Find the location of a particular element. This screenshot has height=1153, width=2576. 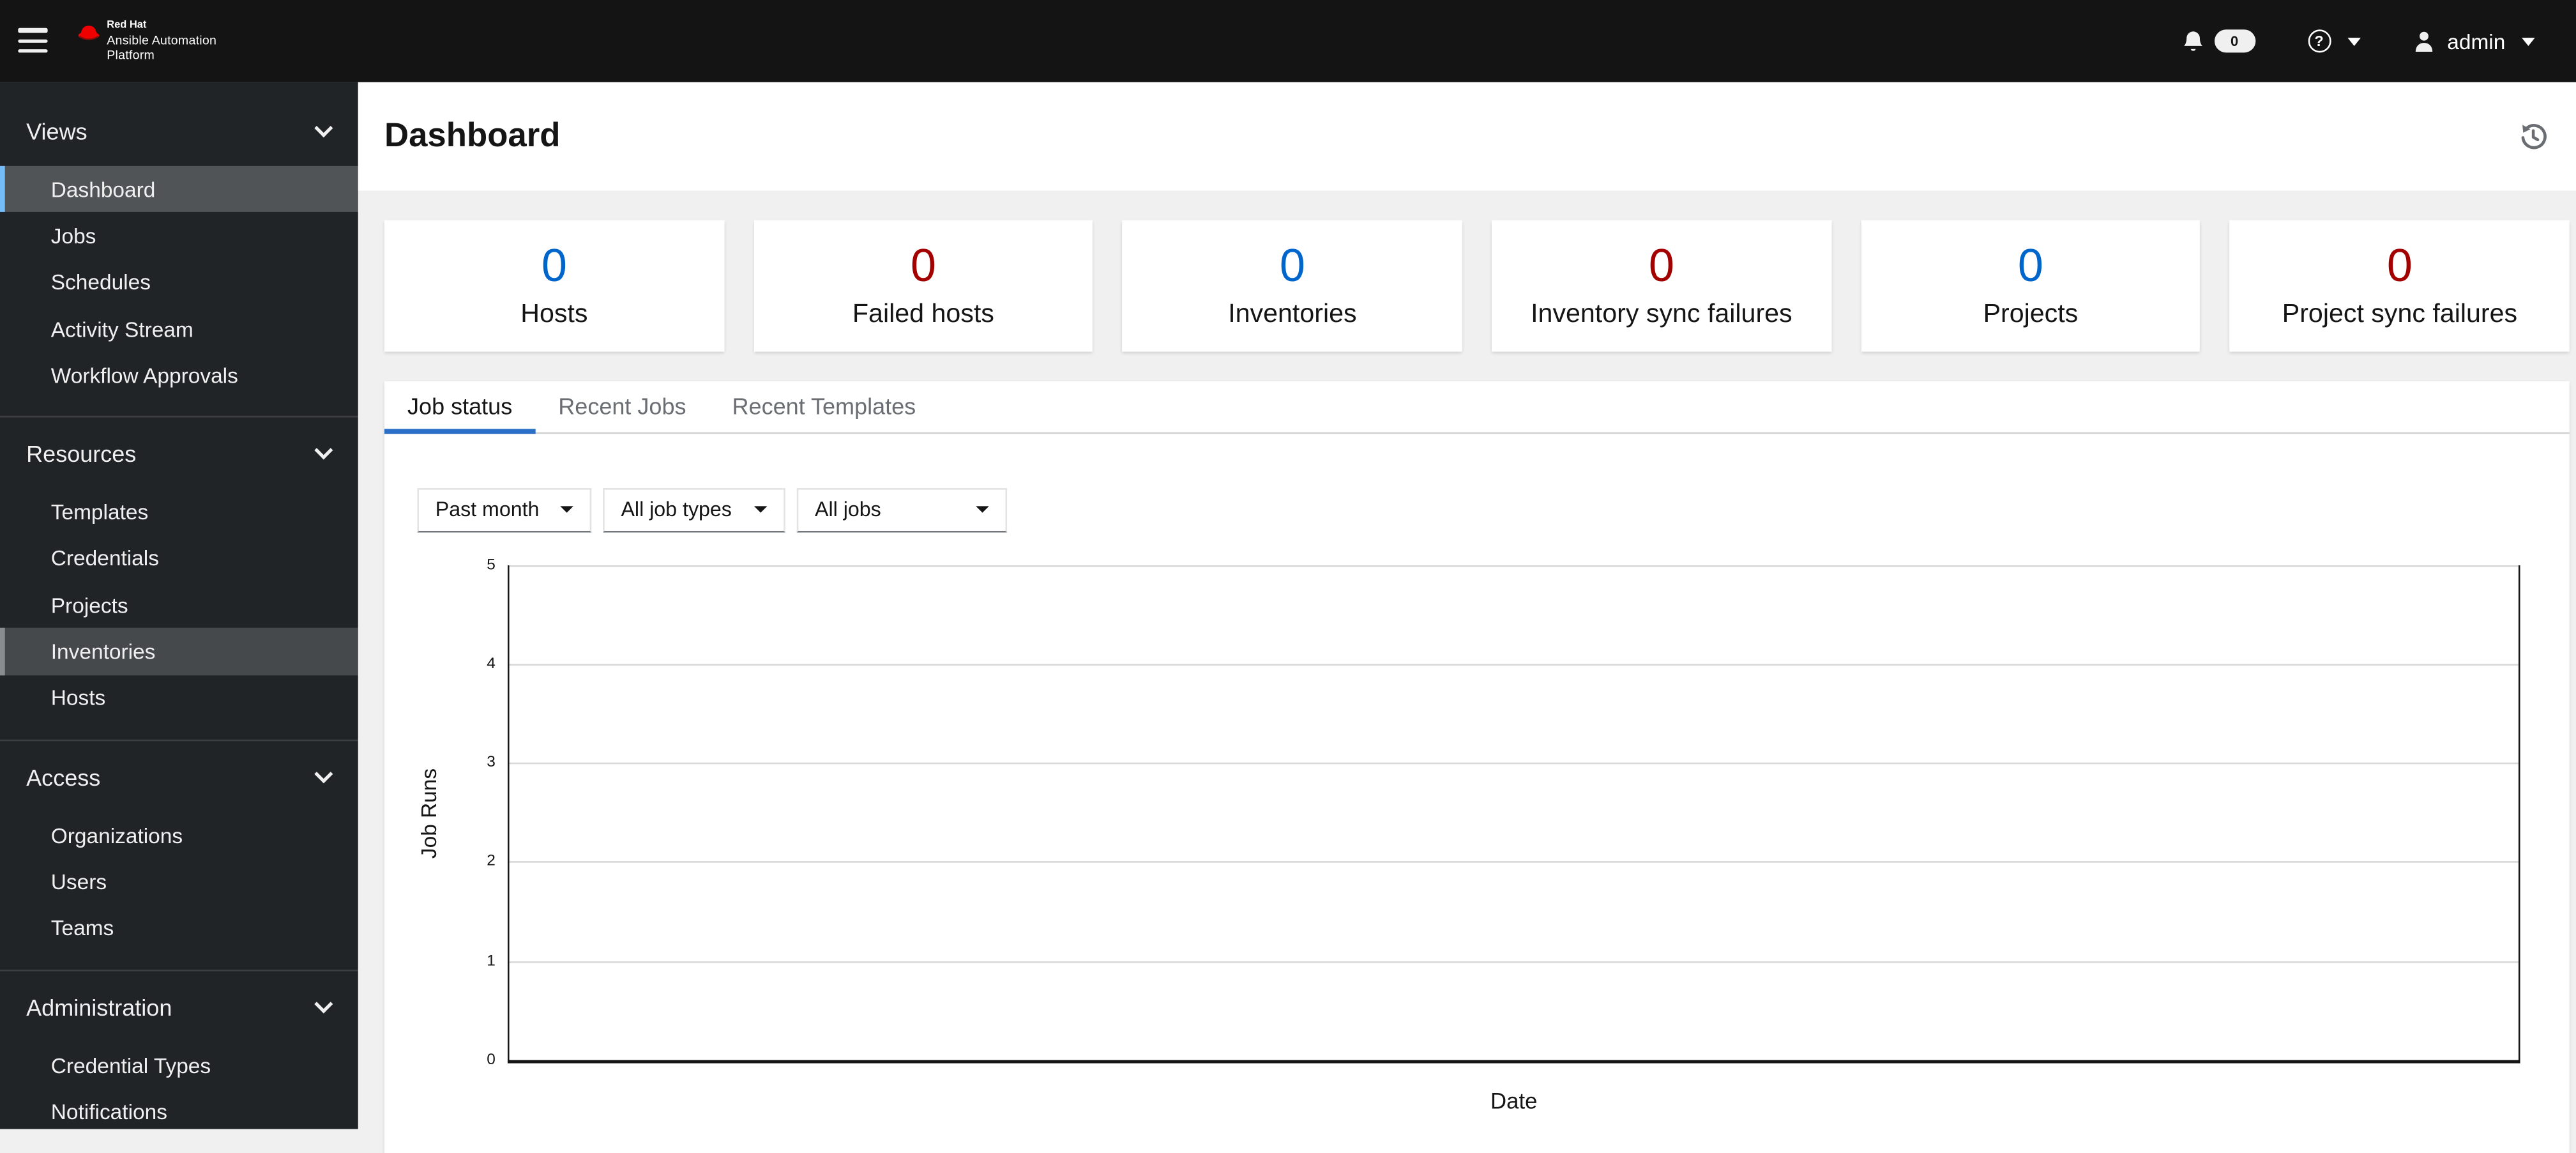

summary-card-inventory-sync-failures: 0 Inventory sync failures is located at coordinates (1662, 286).